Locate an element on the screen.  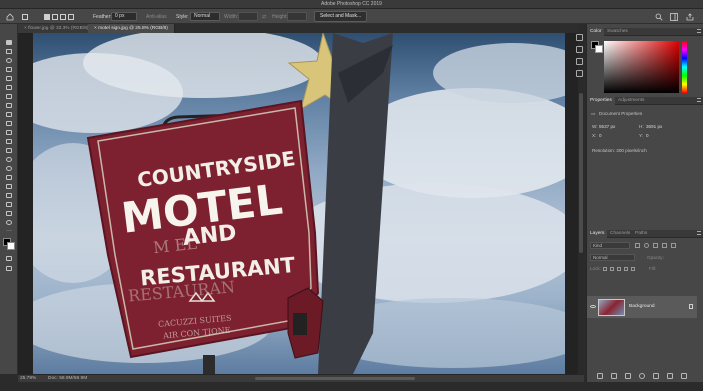
smart-object-filter-icon is located at coordinates (673, 245).